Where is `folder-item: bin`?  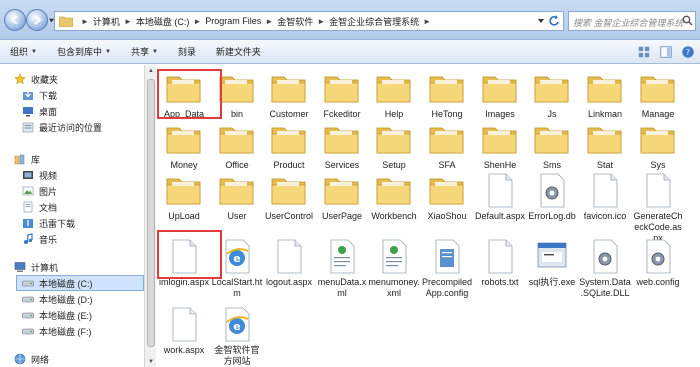 folder-item: bin is located at coordinates (237, 94).